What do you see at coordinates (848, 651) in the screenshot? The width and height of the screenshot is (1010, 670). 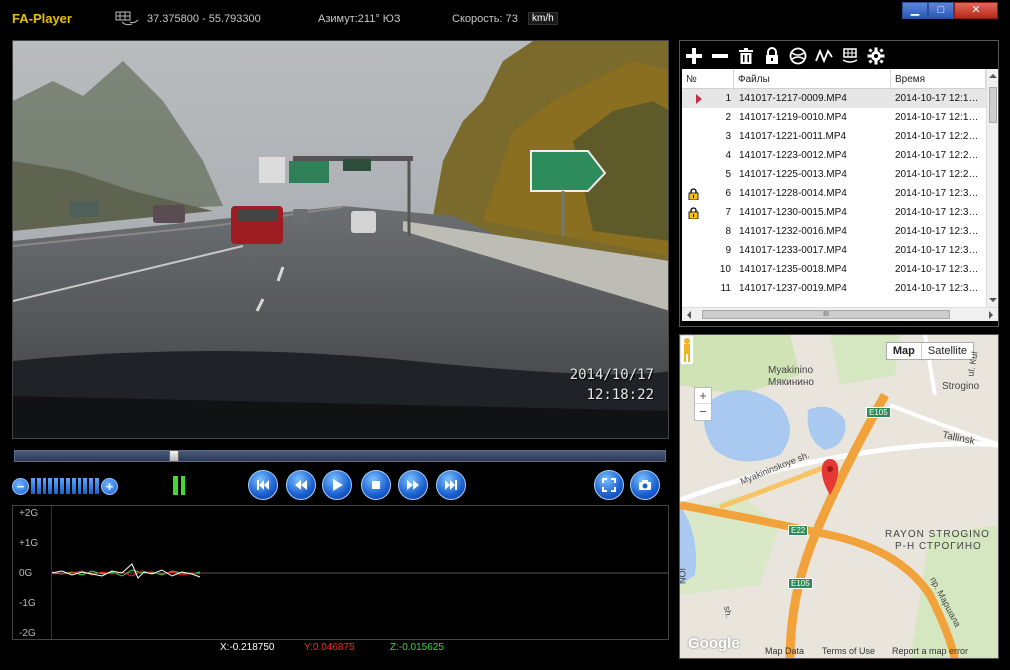 I see `terms-of-use-link: Terms of Use` at bounding box center [848, 651].